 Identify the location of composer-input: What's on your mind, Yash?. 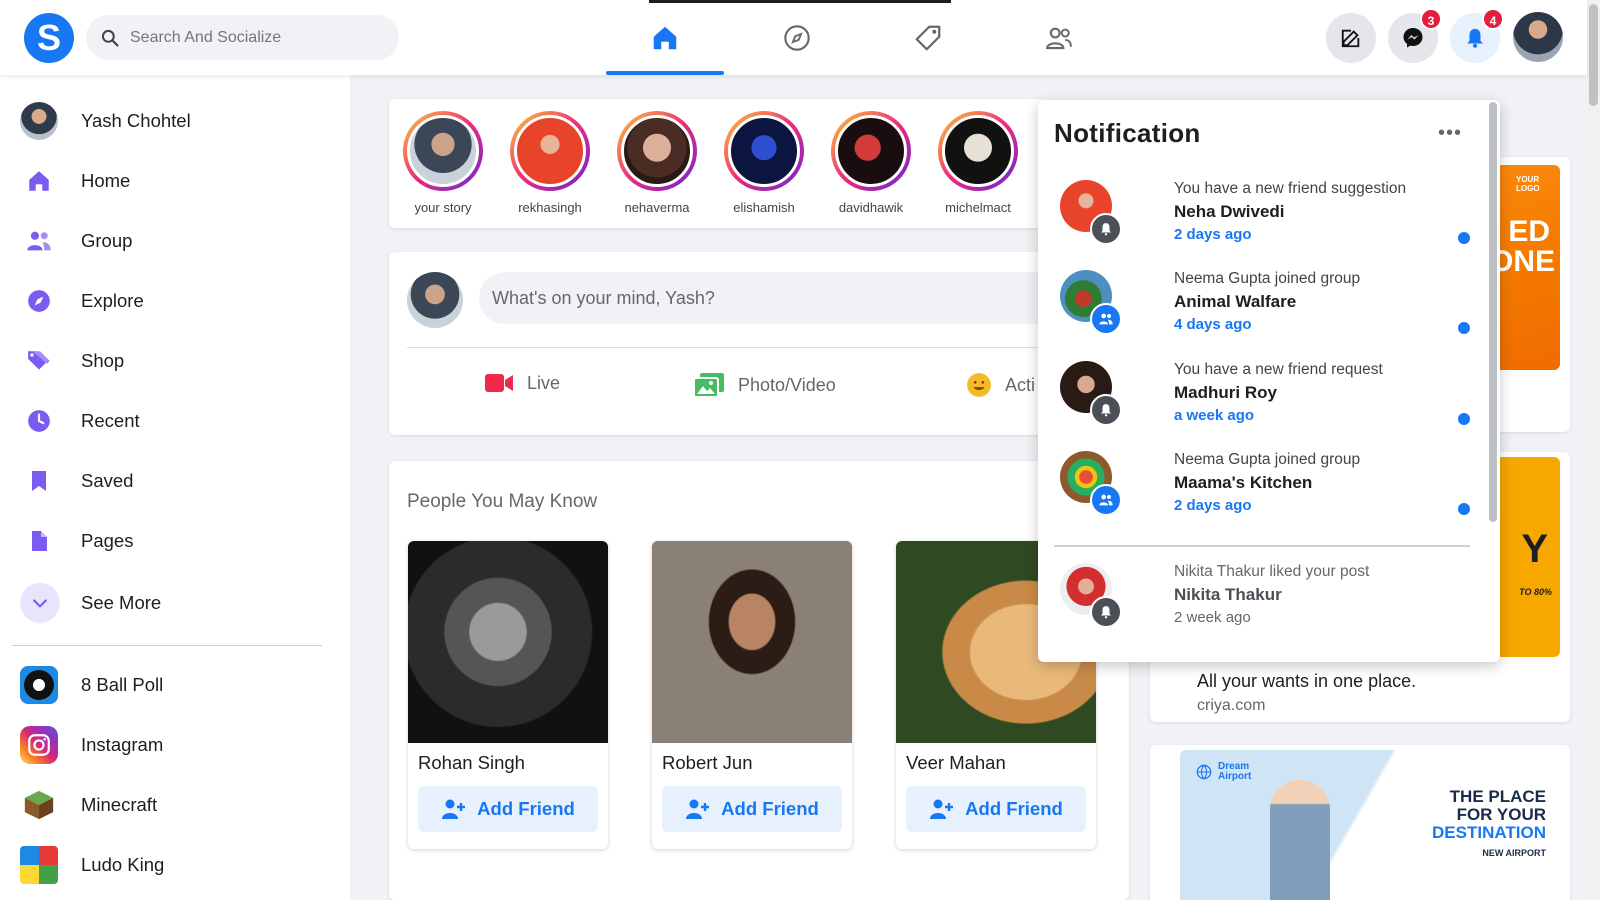
(789, 298).